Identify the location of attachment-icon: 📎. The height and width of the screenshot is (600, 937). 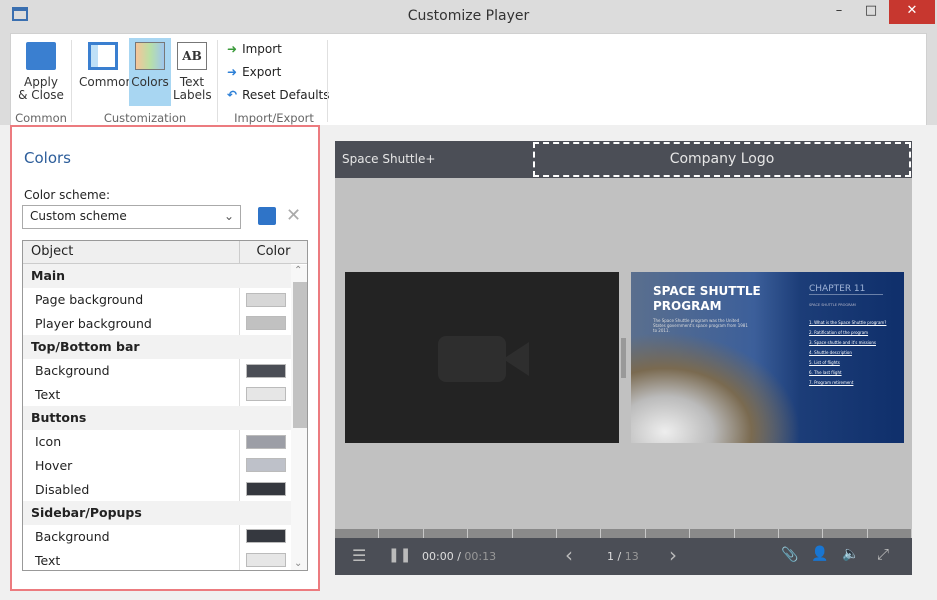
(789, 555).